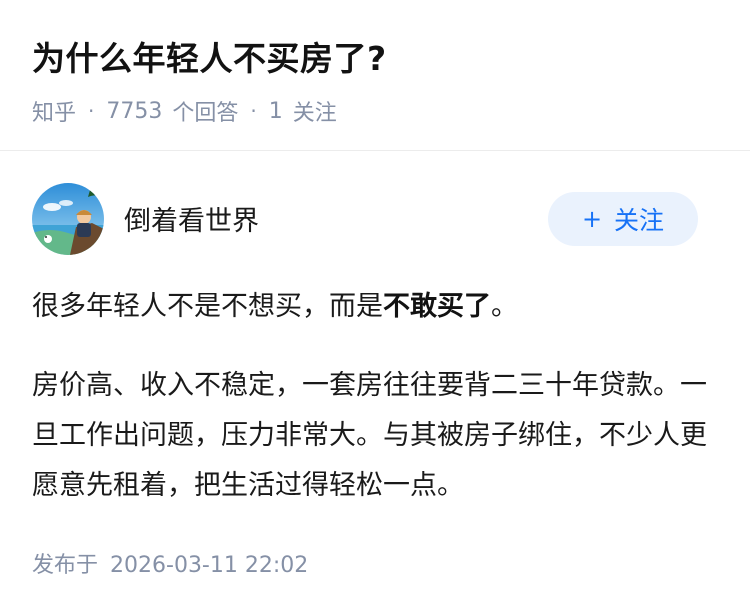 The image size is (750, 614). Describe the element at coordinates (314, 113) in the screenshot. I see `follower-count-label: 关注` at that location.